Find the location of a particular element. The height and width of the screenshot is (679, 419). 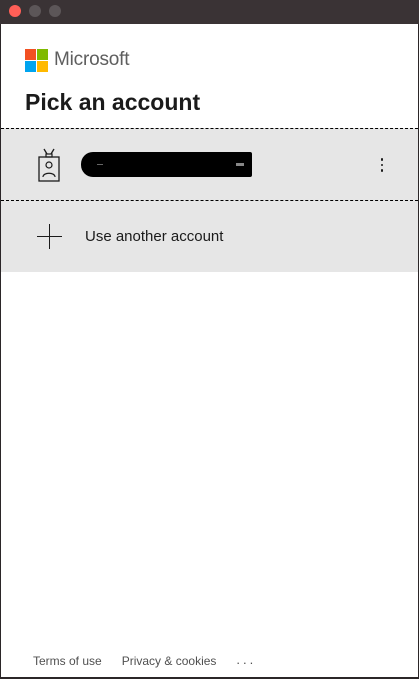

minimize-window-button is located at coordinates (35, 11).